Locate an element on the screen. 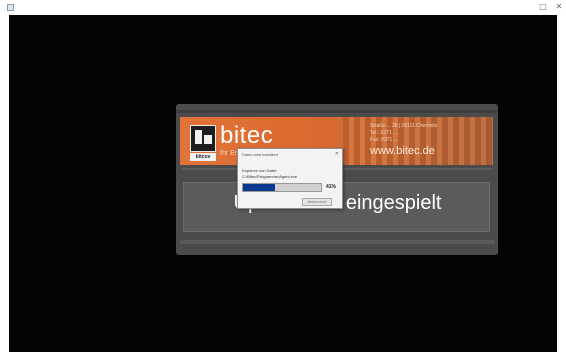  app-icon is located at coordinates (10, 7).